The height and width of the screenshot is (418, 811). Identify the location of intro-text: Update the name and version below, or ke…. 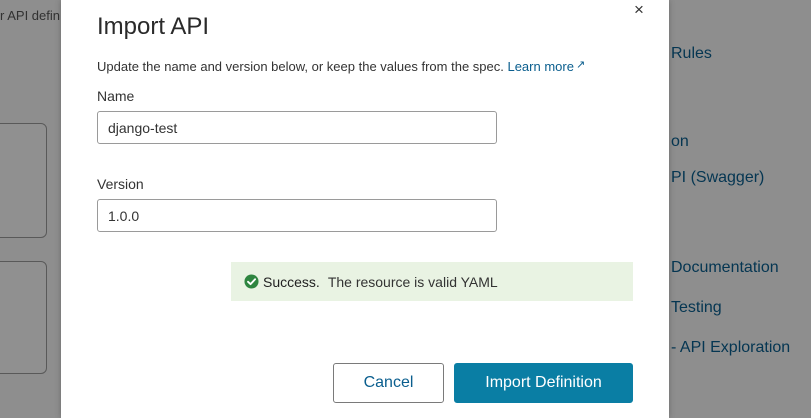
(302, 66).